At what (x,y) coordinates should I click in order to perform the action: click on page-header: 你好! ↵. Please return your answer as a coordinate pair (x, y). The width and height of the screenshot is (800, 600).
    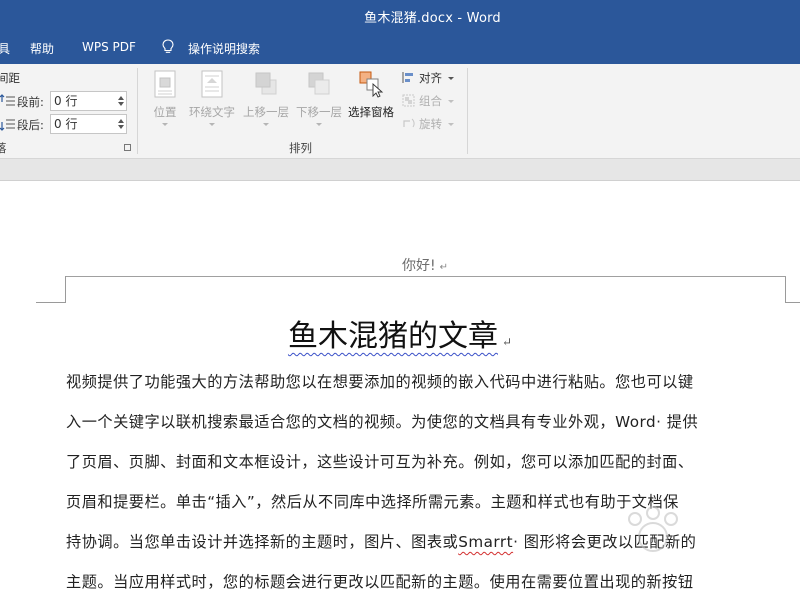
    Looking at the image, I should click on (425, 265).